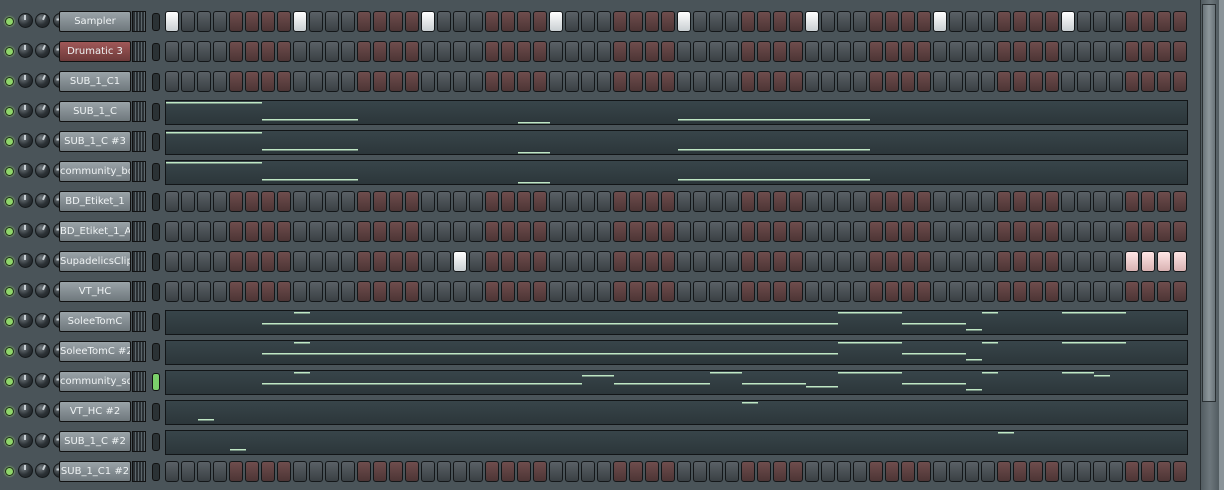 This screenshot has height=490, width=1224. What do you see at coordinates (9, 321) in the screenshot?
I see `mute-led-icon` at bounding box center [9, 321].